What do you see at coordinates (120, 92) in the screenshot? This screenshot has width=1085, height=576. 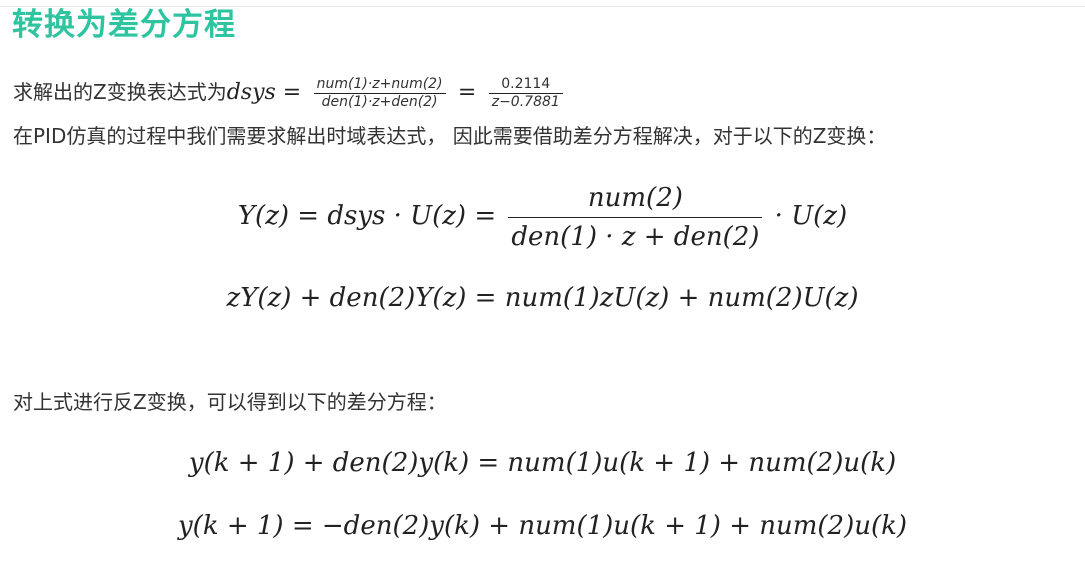 I see `ztransform-sentence-text: 求解出的Z变换表达式为` at bounding box center [120, 92].